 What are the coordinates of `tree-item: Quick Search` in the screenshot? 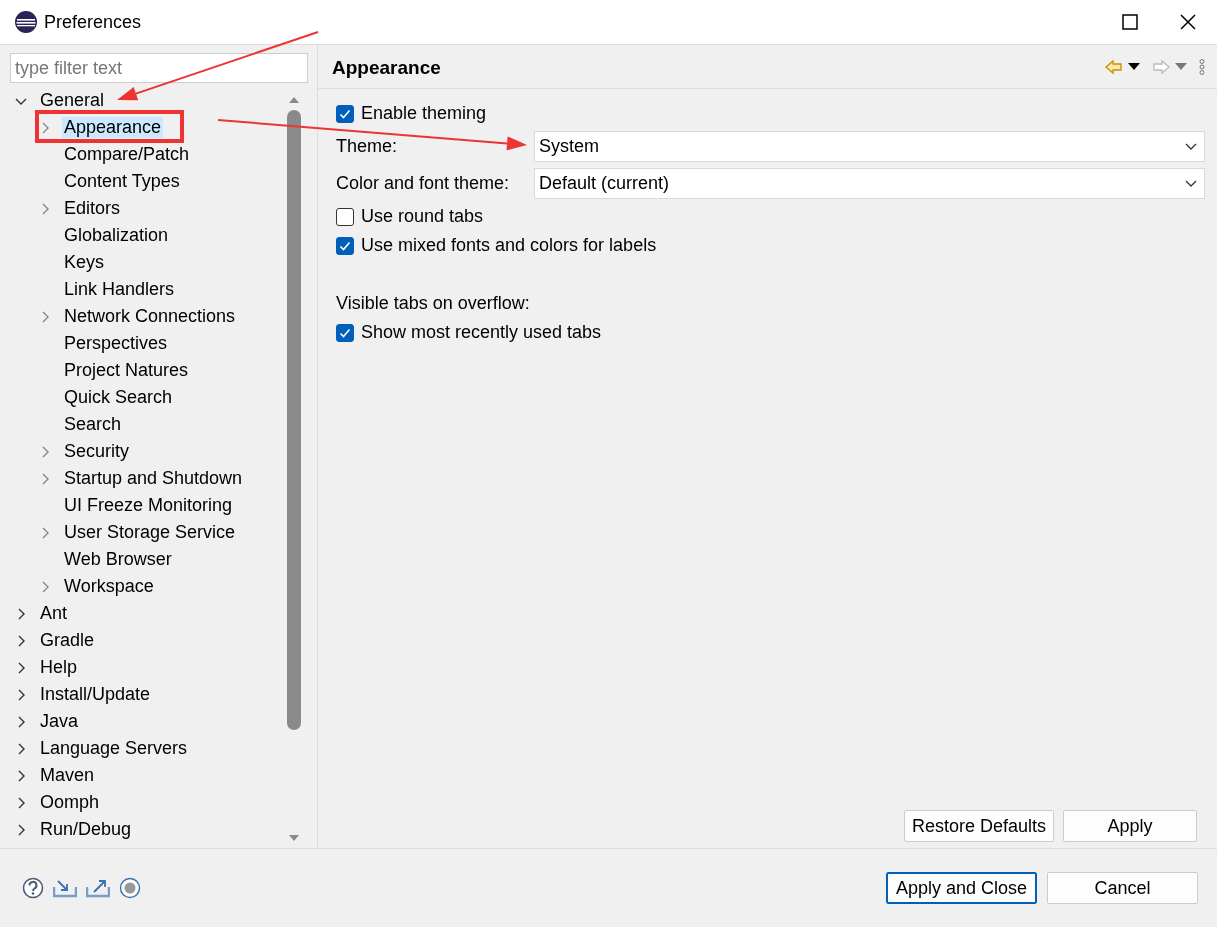 It's located at (118, 397).